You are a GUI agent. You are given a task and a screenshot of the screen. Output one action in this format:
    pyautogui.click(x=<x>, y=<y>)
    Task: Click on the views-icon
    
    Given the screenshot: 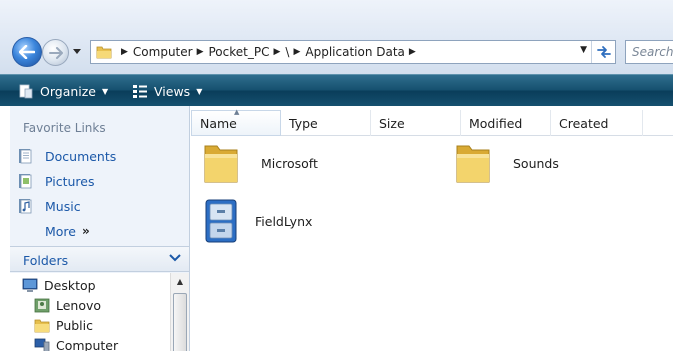 What is the action you would take?
    pyautogui.click(x=140, y=91)
    